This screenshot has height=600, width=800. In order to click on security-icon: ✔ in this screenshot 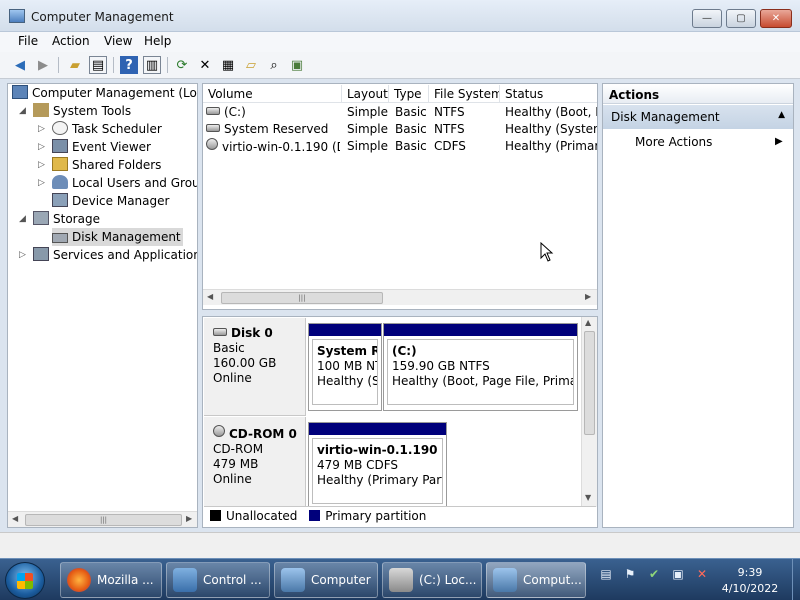, I will do `click(654, 575)`.